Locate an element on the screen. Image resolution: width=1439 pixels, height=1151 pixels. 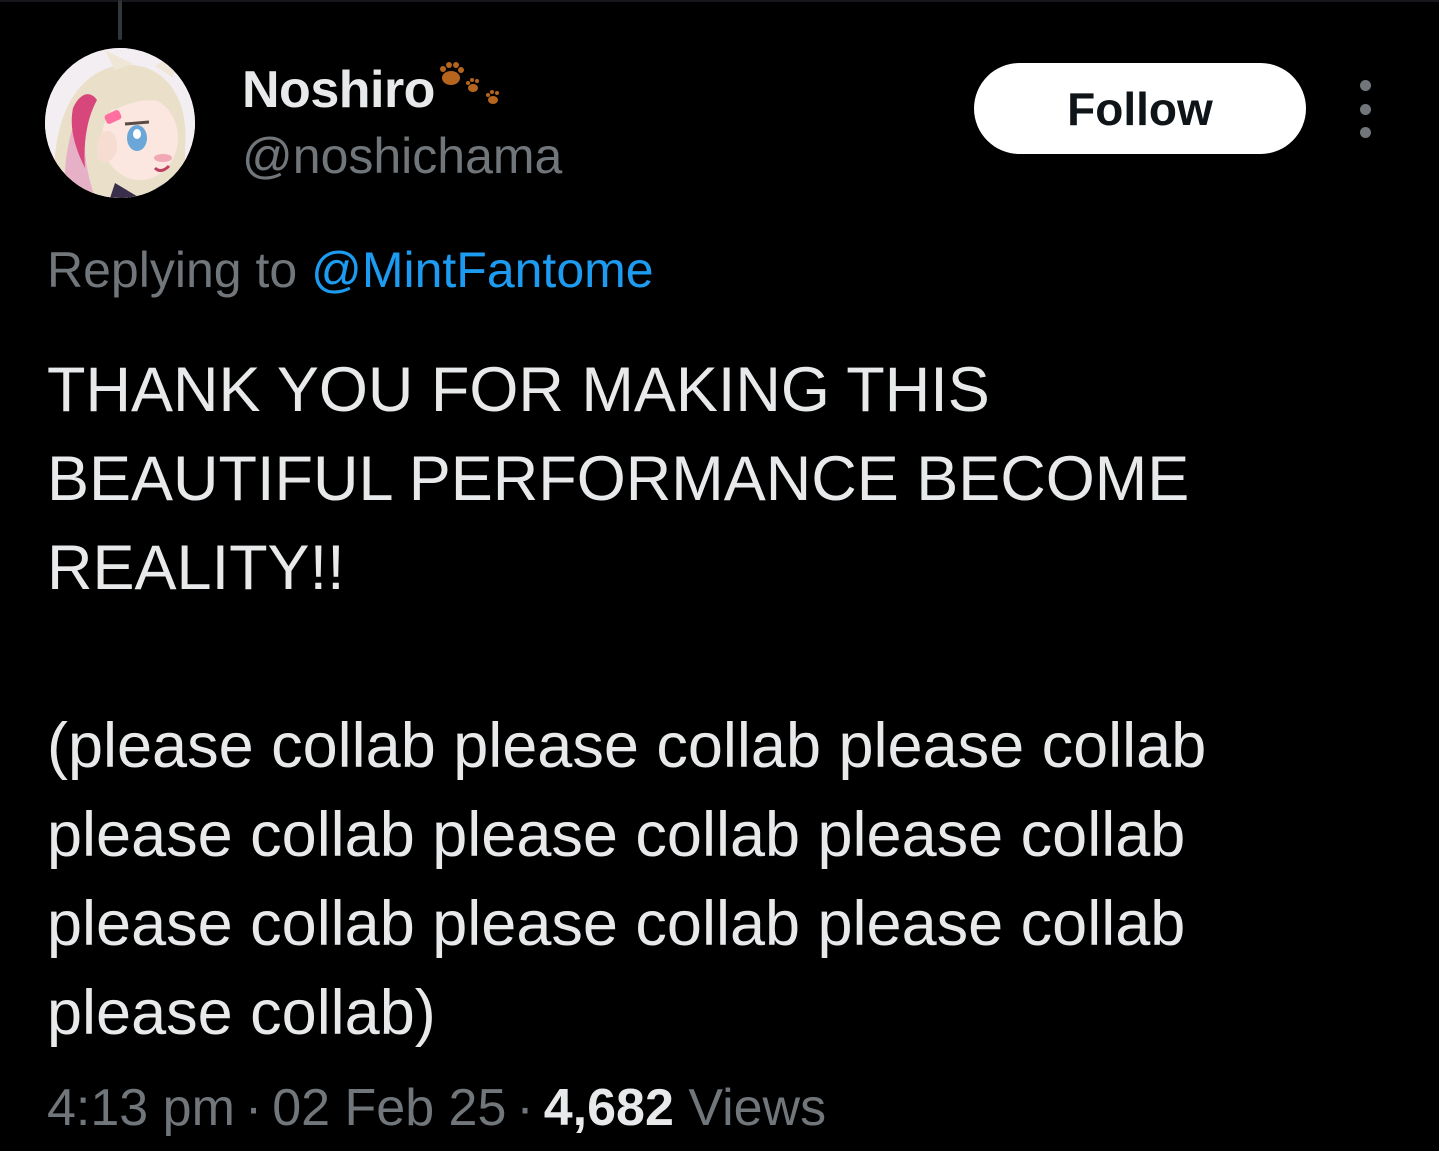
display-name: Noshiro is located at coordinates (338, 90).